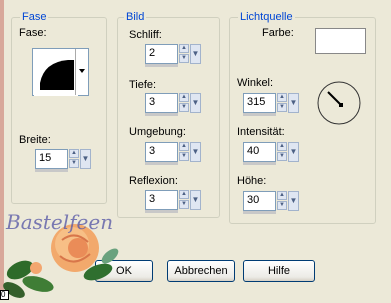  I want to click on fase-shape-picker, so click(60, 72).